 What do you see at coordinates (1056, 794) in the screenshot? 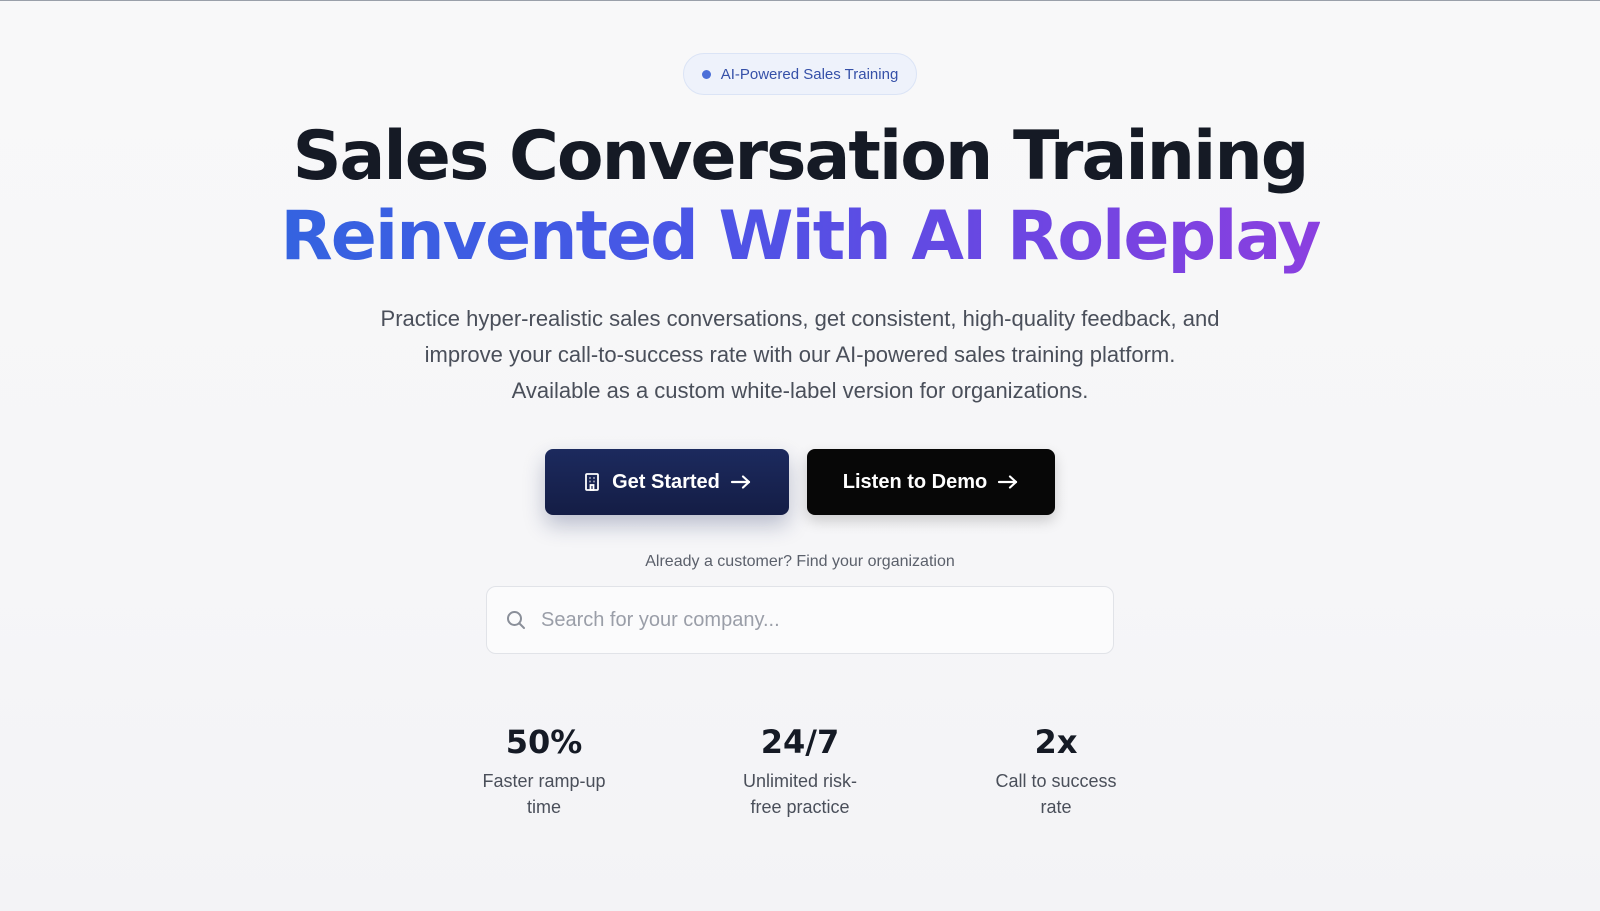
I see `stat-label: Call to success rate` at bounding box center [1056, 794].